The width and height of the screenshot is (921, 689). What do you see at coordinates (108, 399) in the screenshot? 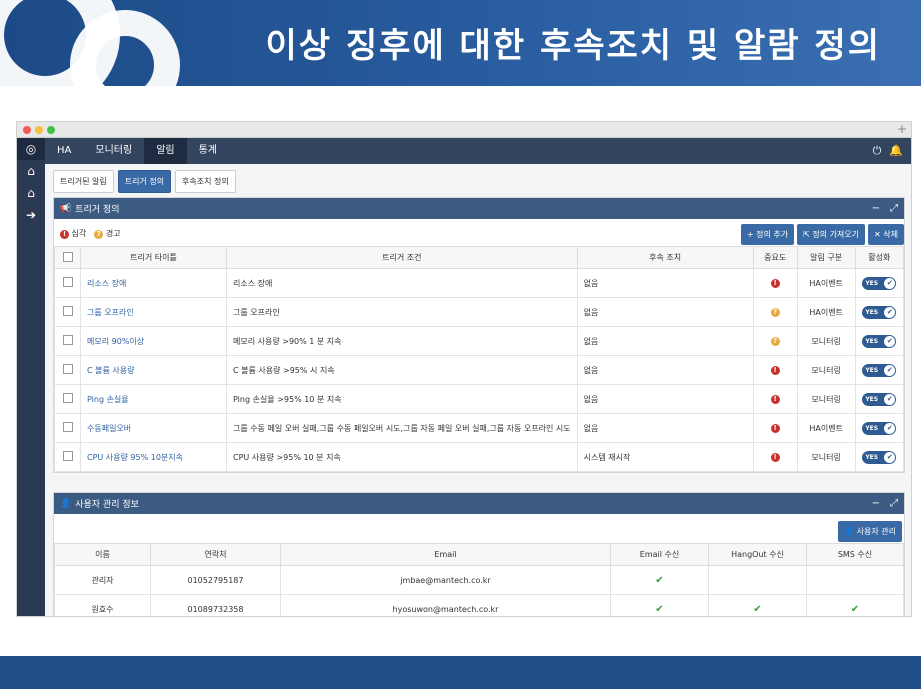
I see `trigger-title-link: Ping 손실율` at bounding box center [108, 399].